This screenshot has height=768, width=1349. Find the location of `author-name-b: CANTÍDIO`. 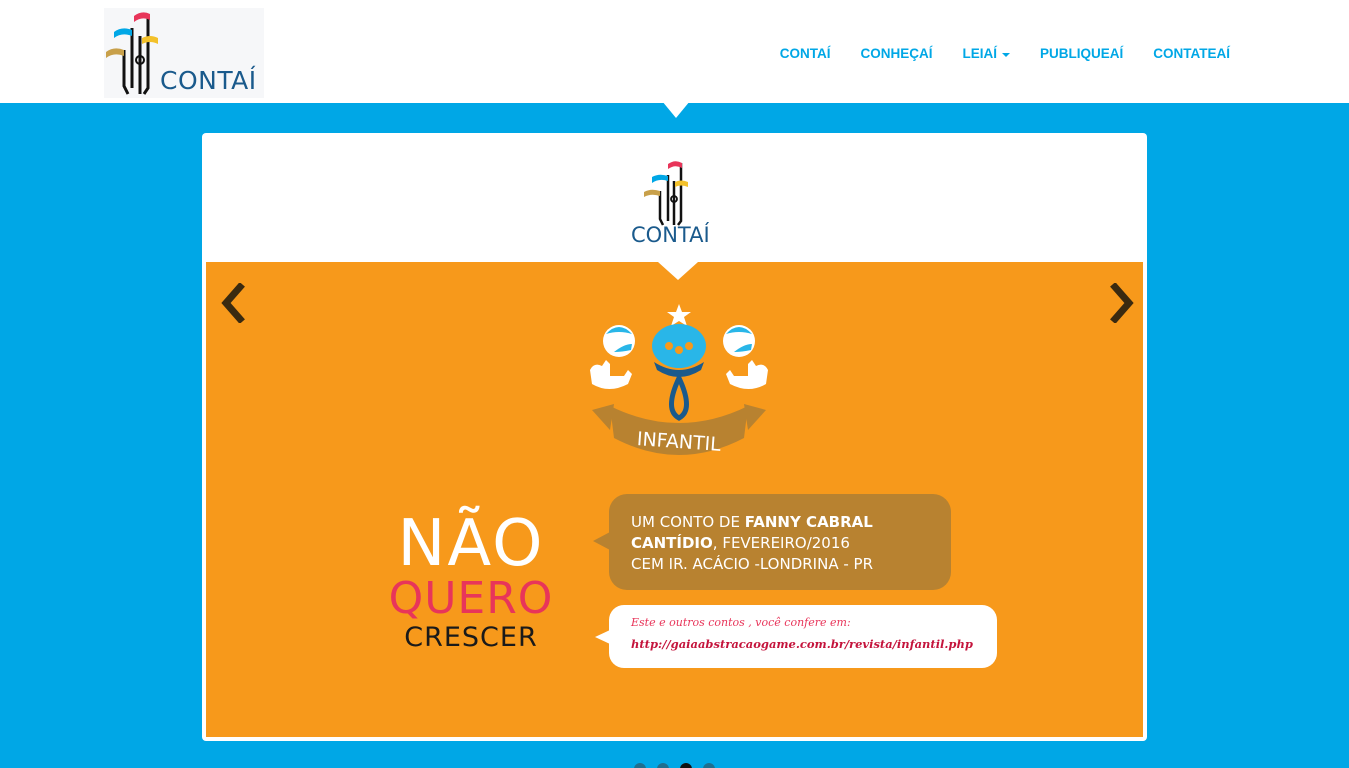

author-name-b: CANTÍDIO is located at coordinates (672, 543).